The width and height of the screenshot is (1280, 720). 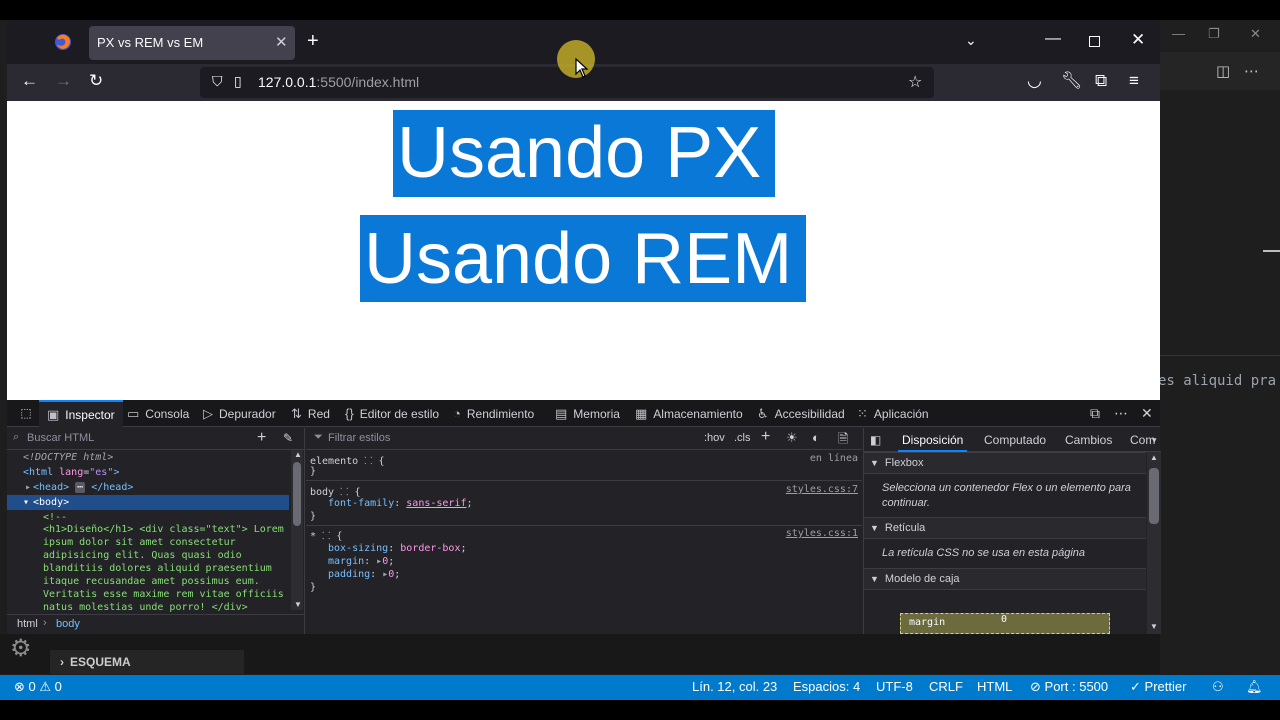 What do you see at coordinates (875, 440) in the screenshot?
I see `toggle-pane-icon: ◧` at bounding box center [875, 440].